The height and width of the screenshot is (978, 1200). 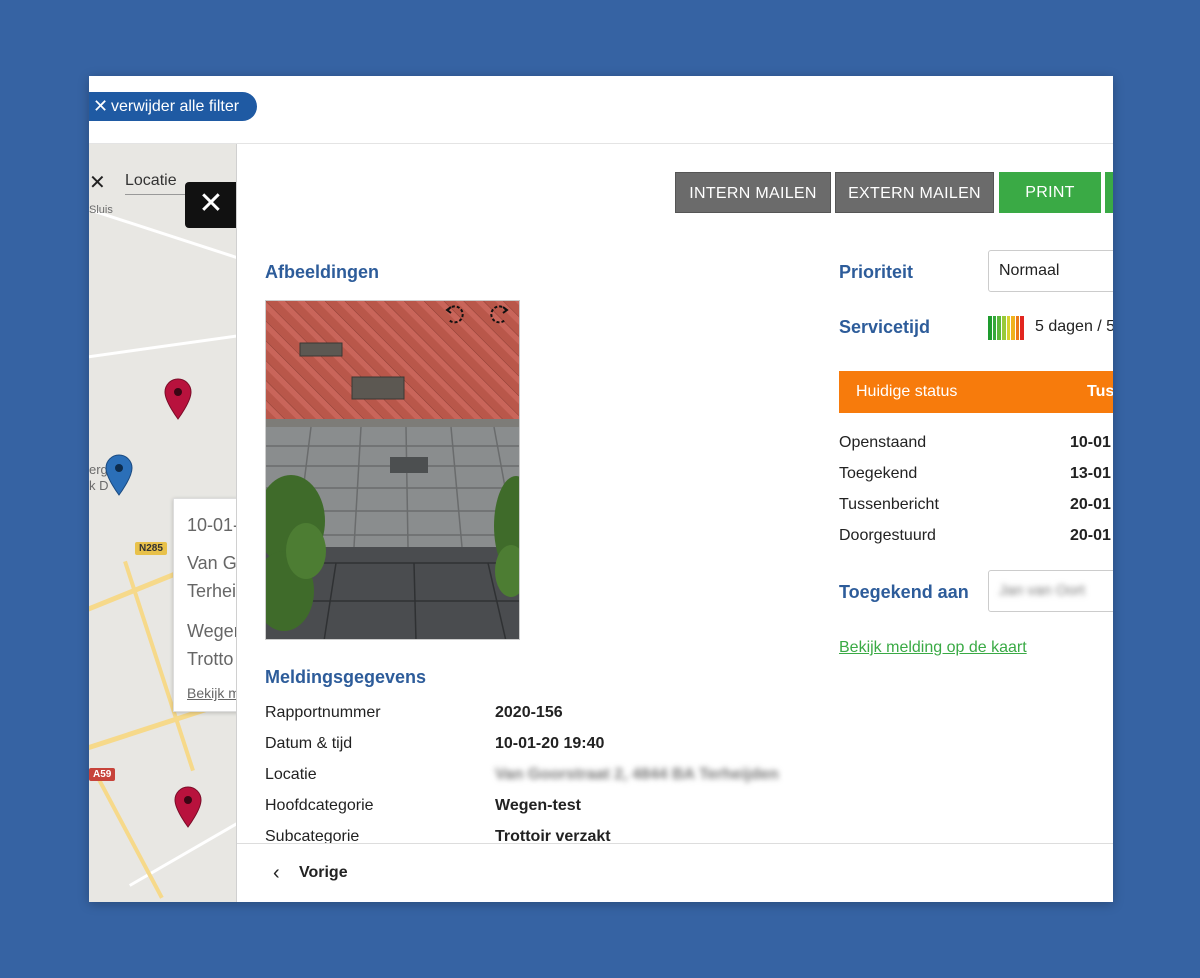 I want to click on popup-date: 10-01-, so click(x=211, y=525).